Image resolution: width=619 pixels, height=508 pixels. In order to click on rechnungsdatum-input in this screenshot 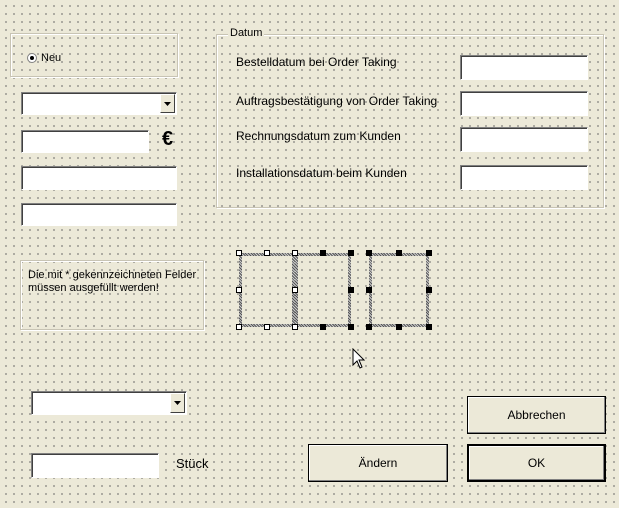, I will do `click(524, 139)`.